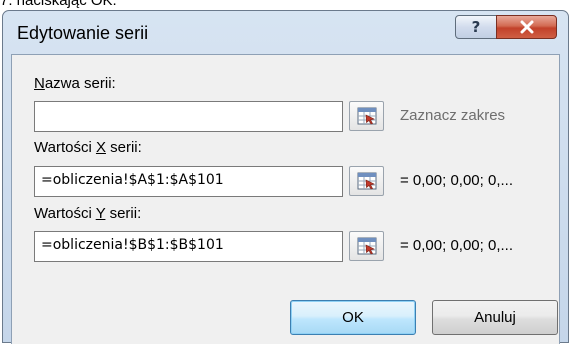 The image size is (571, 344). Describe the element at coordinates (123, 147) in the screenshot. I see `x-values-label-after: serii:` at that location.